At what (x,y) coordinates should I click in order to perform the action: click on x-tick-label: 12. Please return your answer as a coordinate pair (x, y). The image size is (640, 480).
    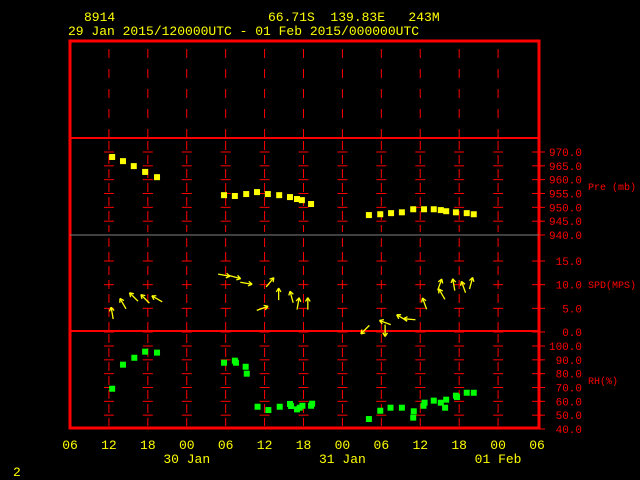
    Looking at the image, I should click on (420, 445).